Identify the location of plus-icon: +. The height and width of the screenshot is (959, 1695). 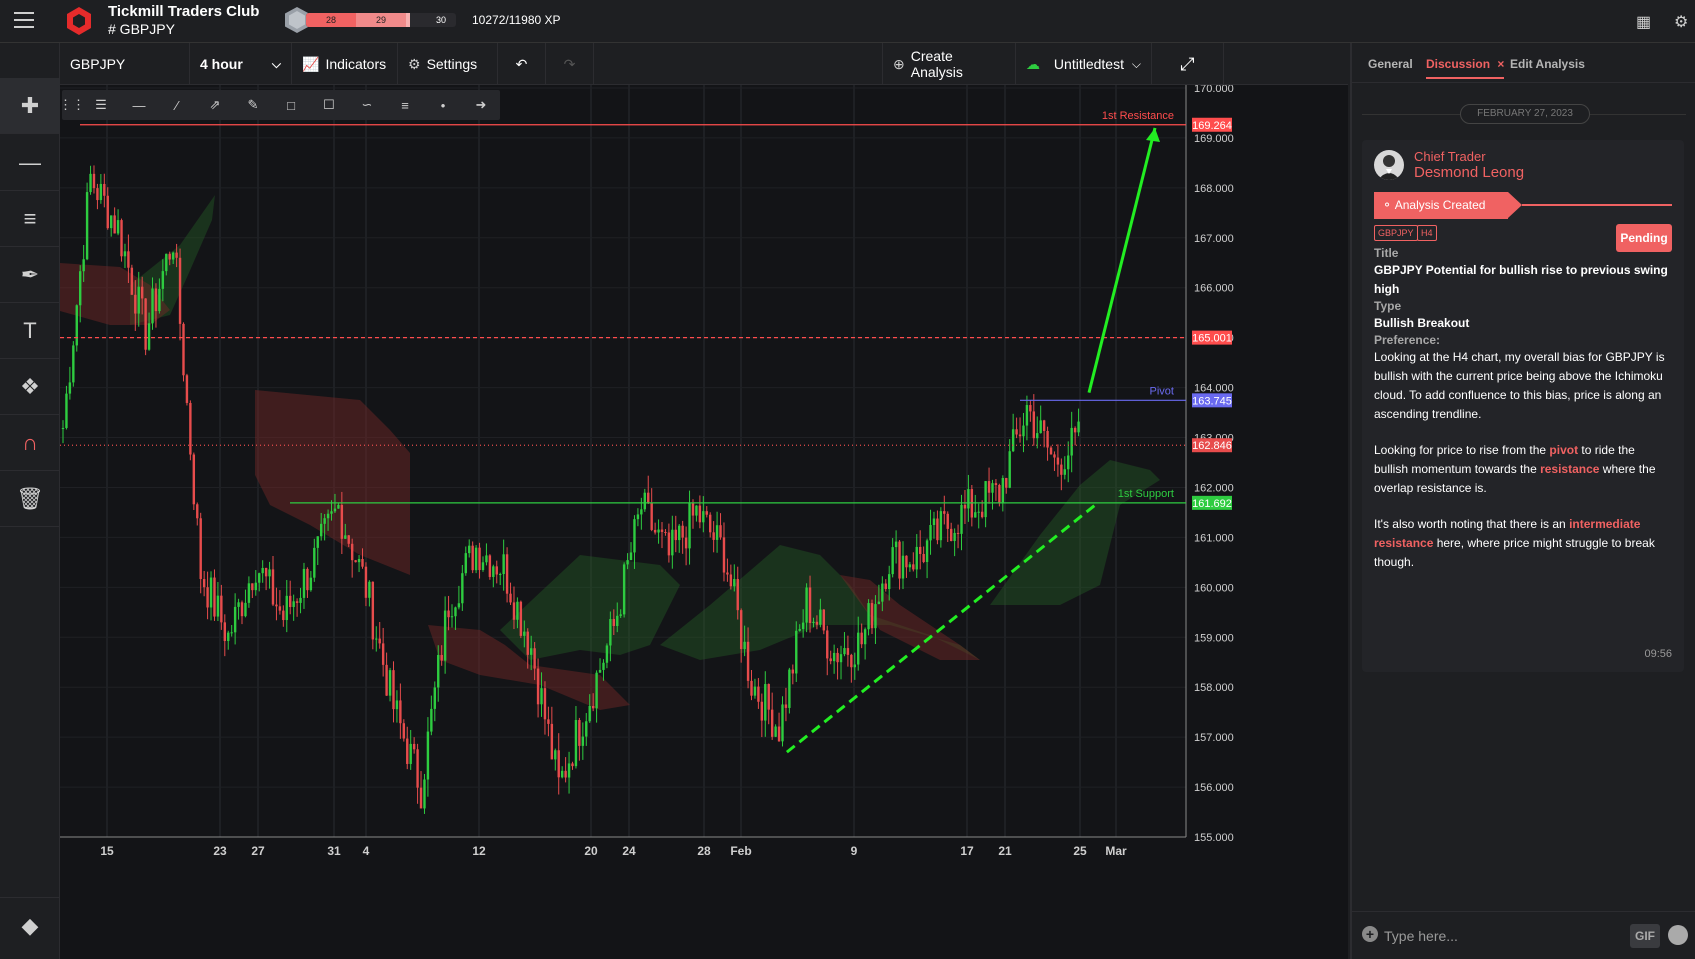
(1370, 934).